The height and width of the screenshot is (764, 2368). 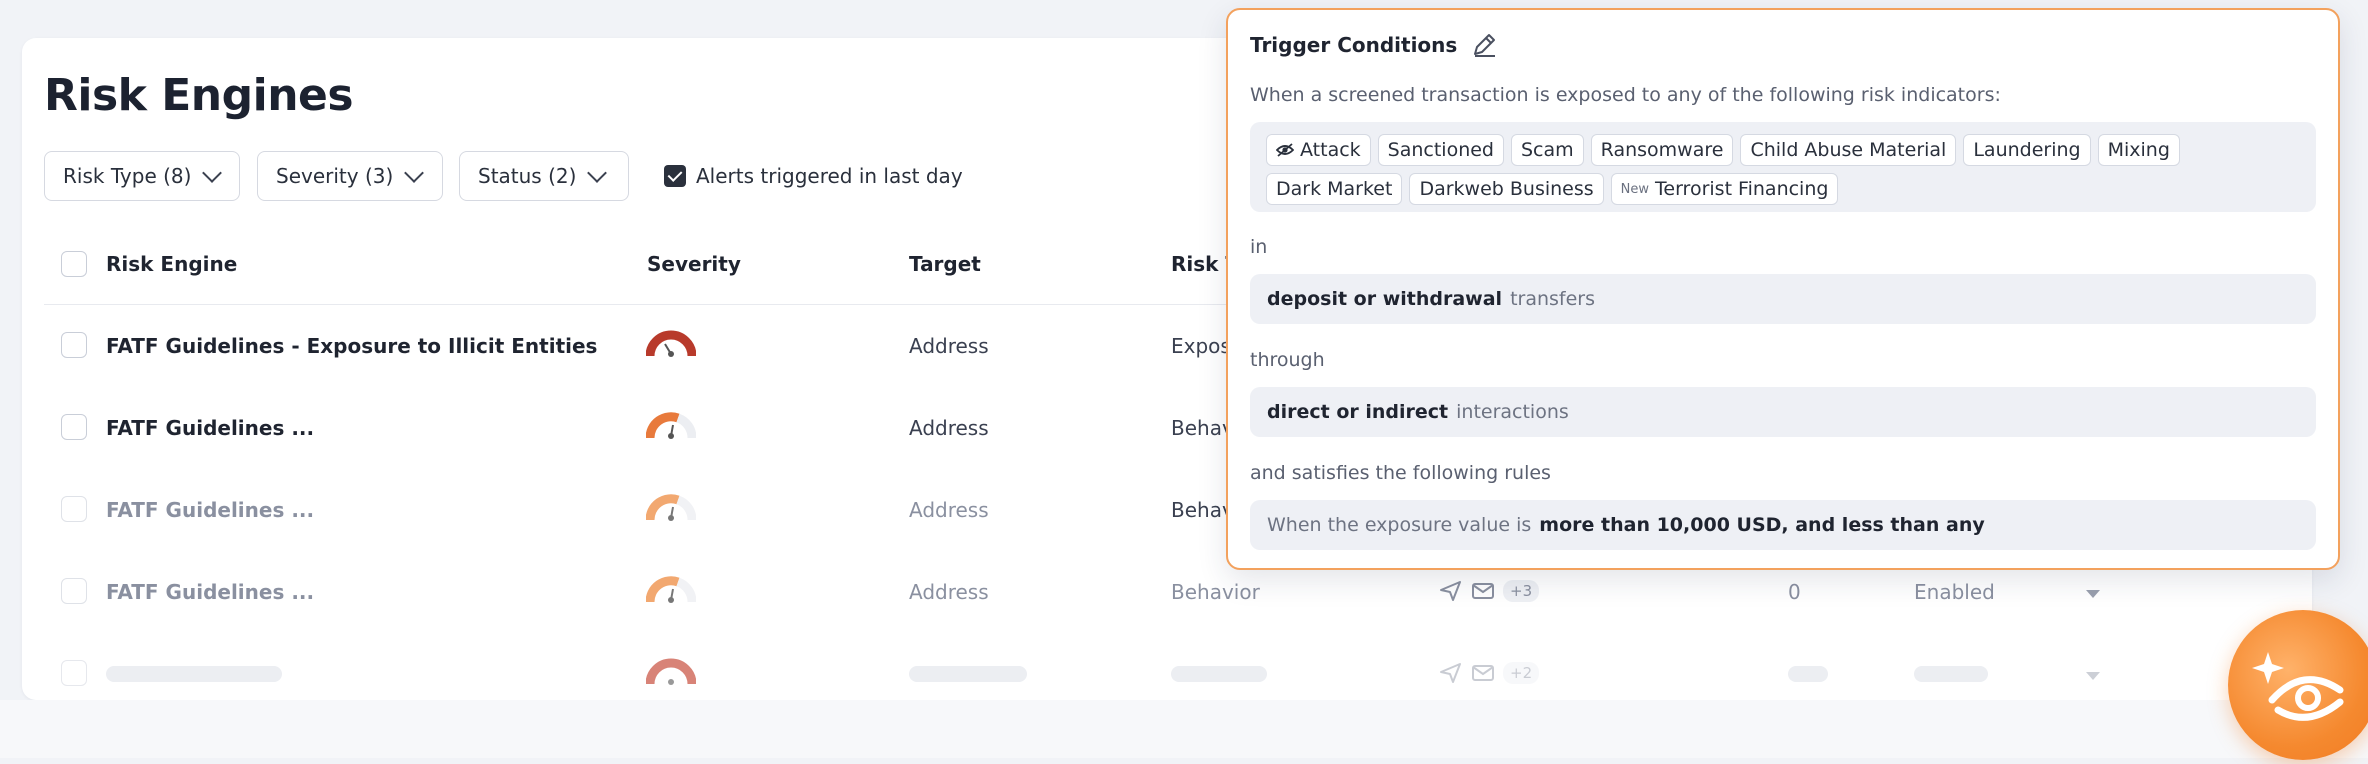 What do you see at coordinates (1215, 592) in the screenshot?
I see `risk-type-value: Behavior` at bounding box center [1215, 592].